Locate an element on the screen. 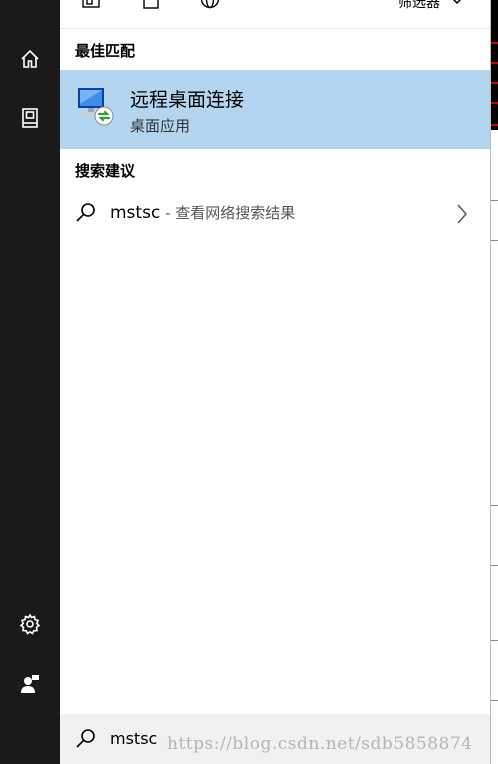 The image size is (498, 764). apps-icon is located at coordinates (91, 5).